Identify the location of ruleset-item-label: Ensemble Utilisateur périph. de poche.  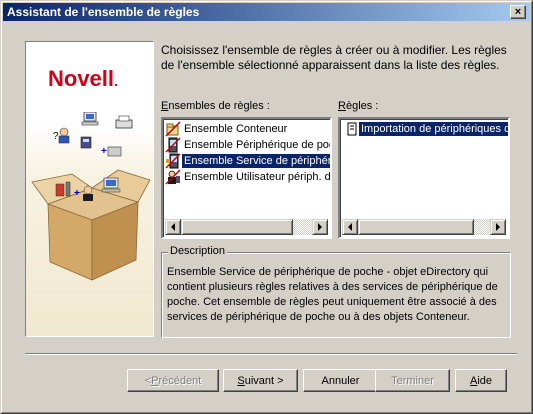
(257, 177).